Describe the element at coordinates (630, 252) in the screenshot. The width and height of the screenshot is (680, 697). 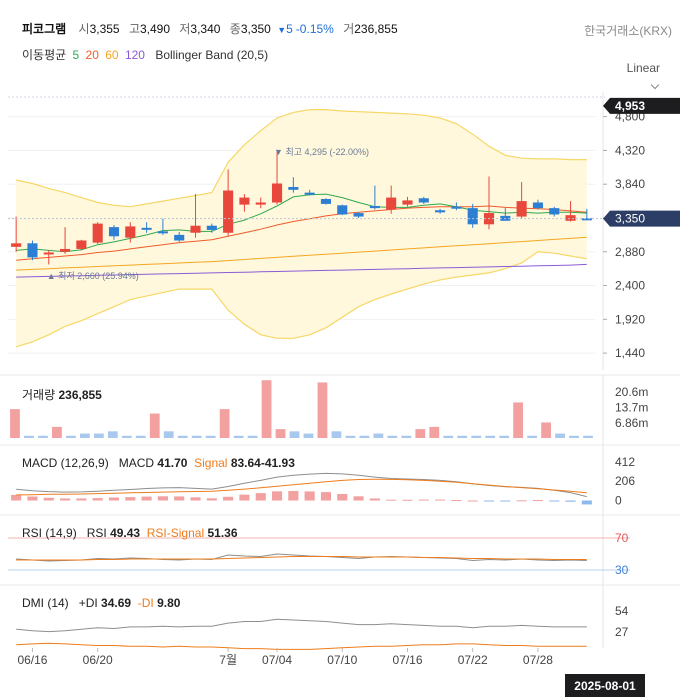
I see `price-tick-label: 2,880` at that location.